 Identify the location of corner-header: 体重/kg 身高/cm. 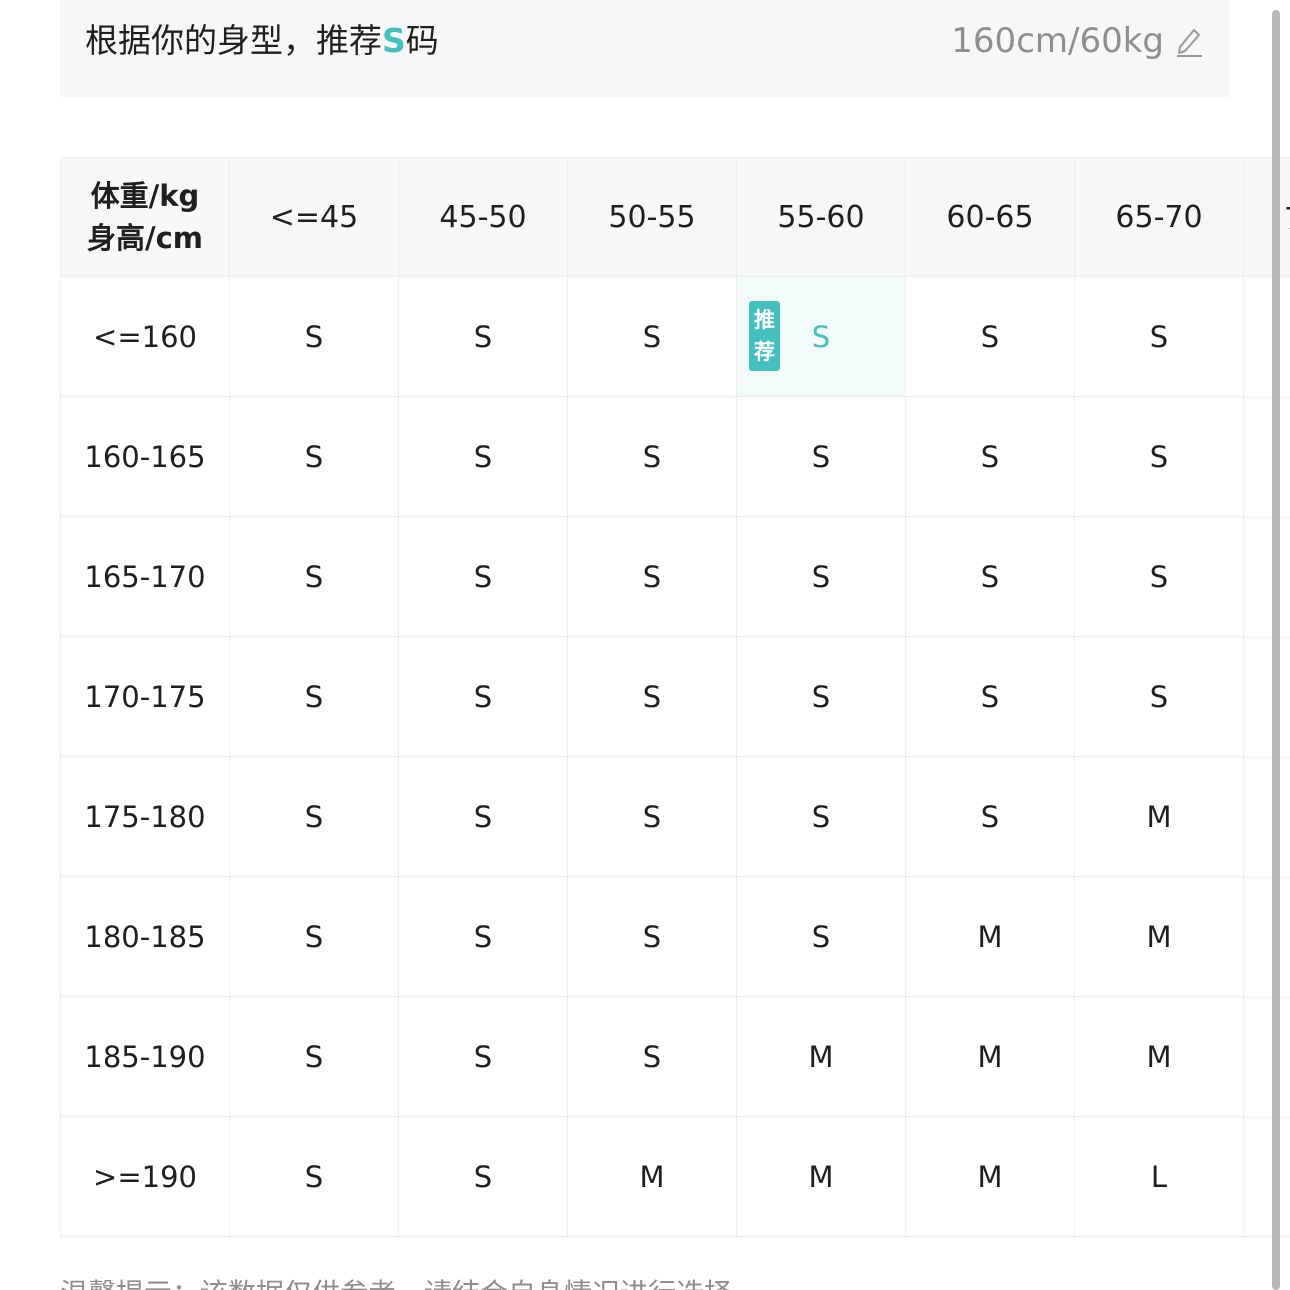
(145, 217).